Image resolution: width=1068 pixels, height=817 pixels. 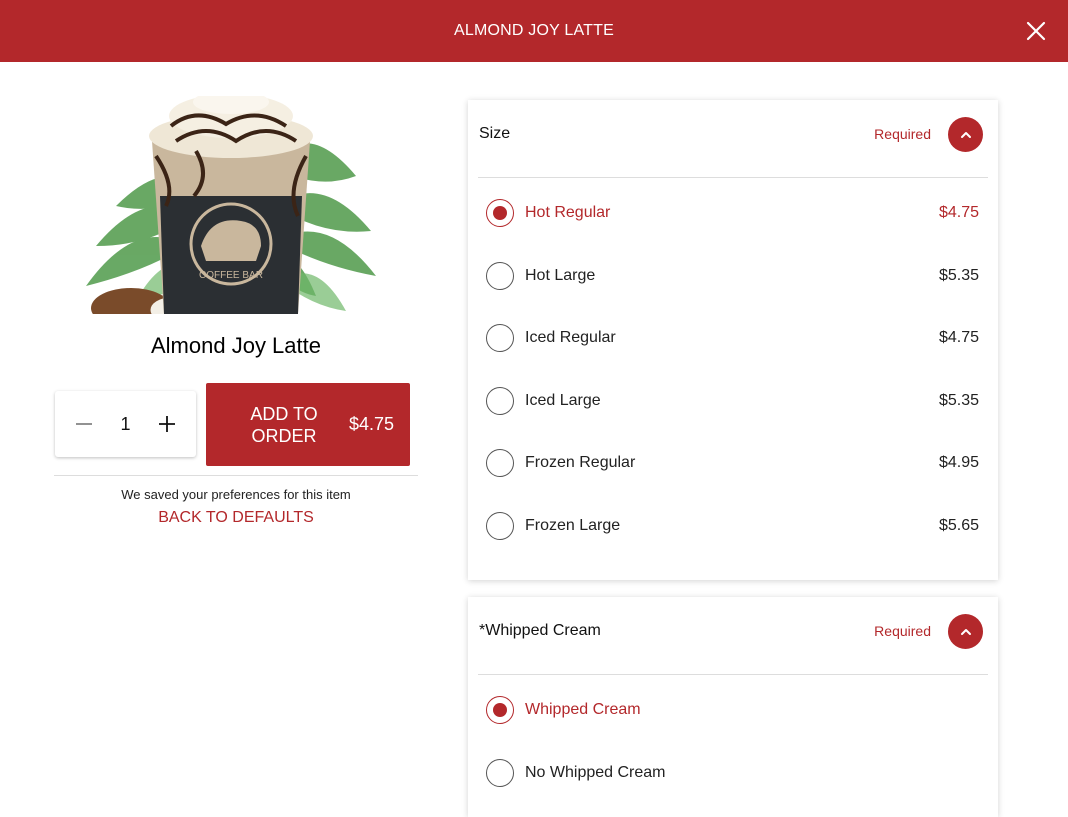 What do you see at coordinates (732, 275) in the screenshot?
I see `size-option-hot-large: Hot Large $5.35` at bounding box center [732, 275].